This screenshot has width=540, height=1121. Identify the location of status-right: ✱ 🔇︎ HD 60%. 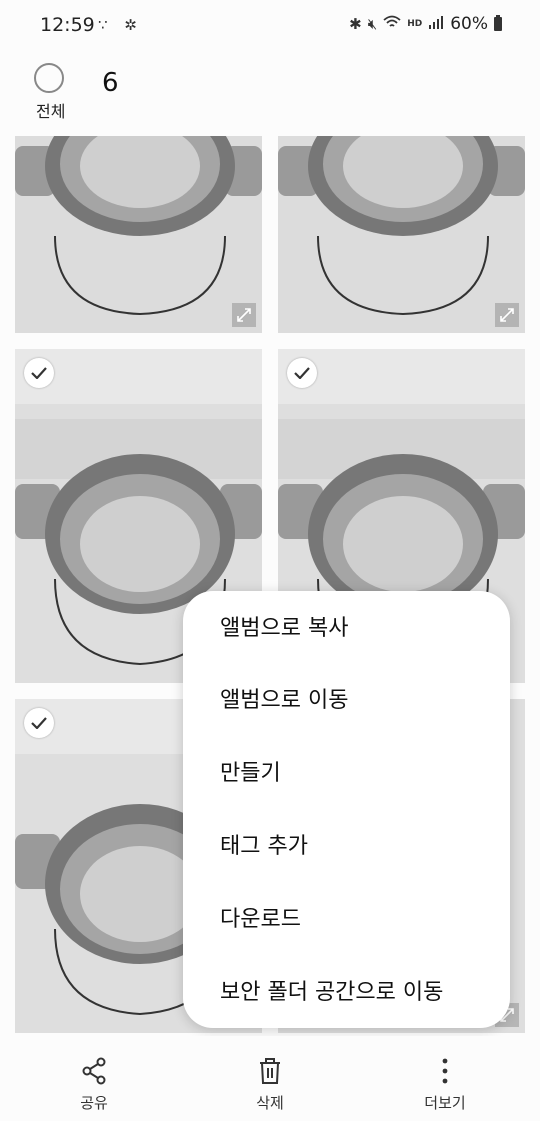
(425, 24).